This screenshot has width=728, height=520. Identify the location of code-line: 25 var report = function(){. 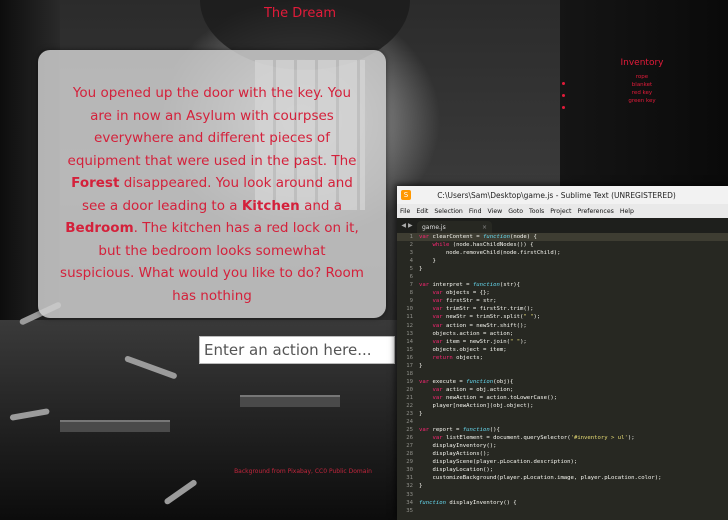
(562, 430).